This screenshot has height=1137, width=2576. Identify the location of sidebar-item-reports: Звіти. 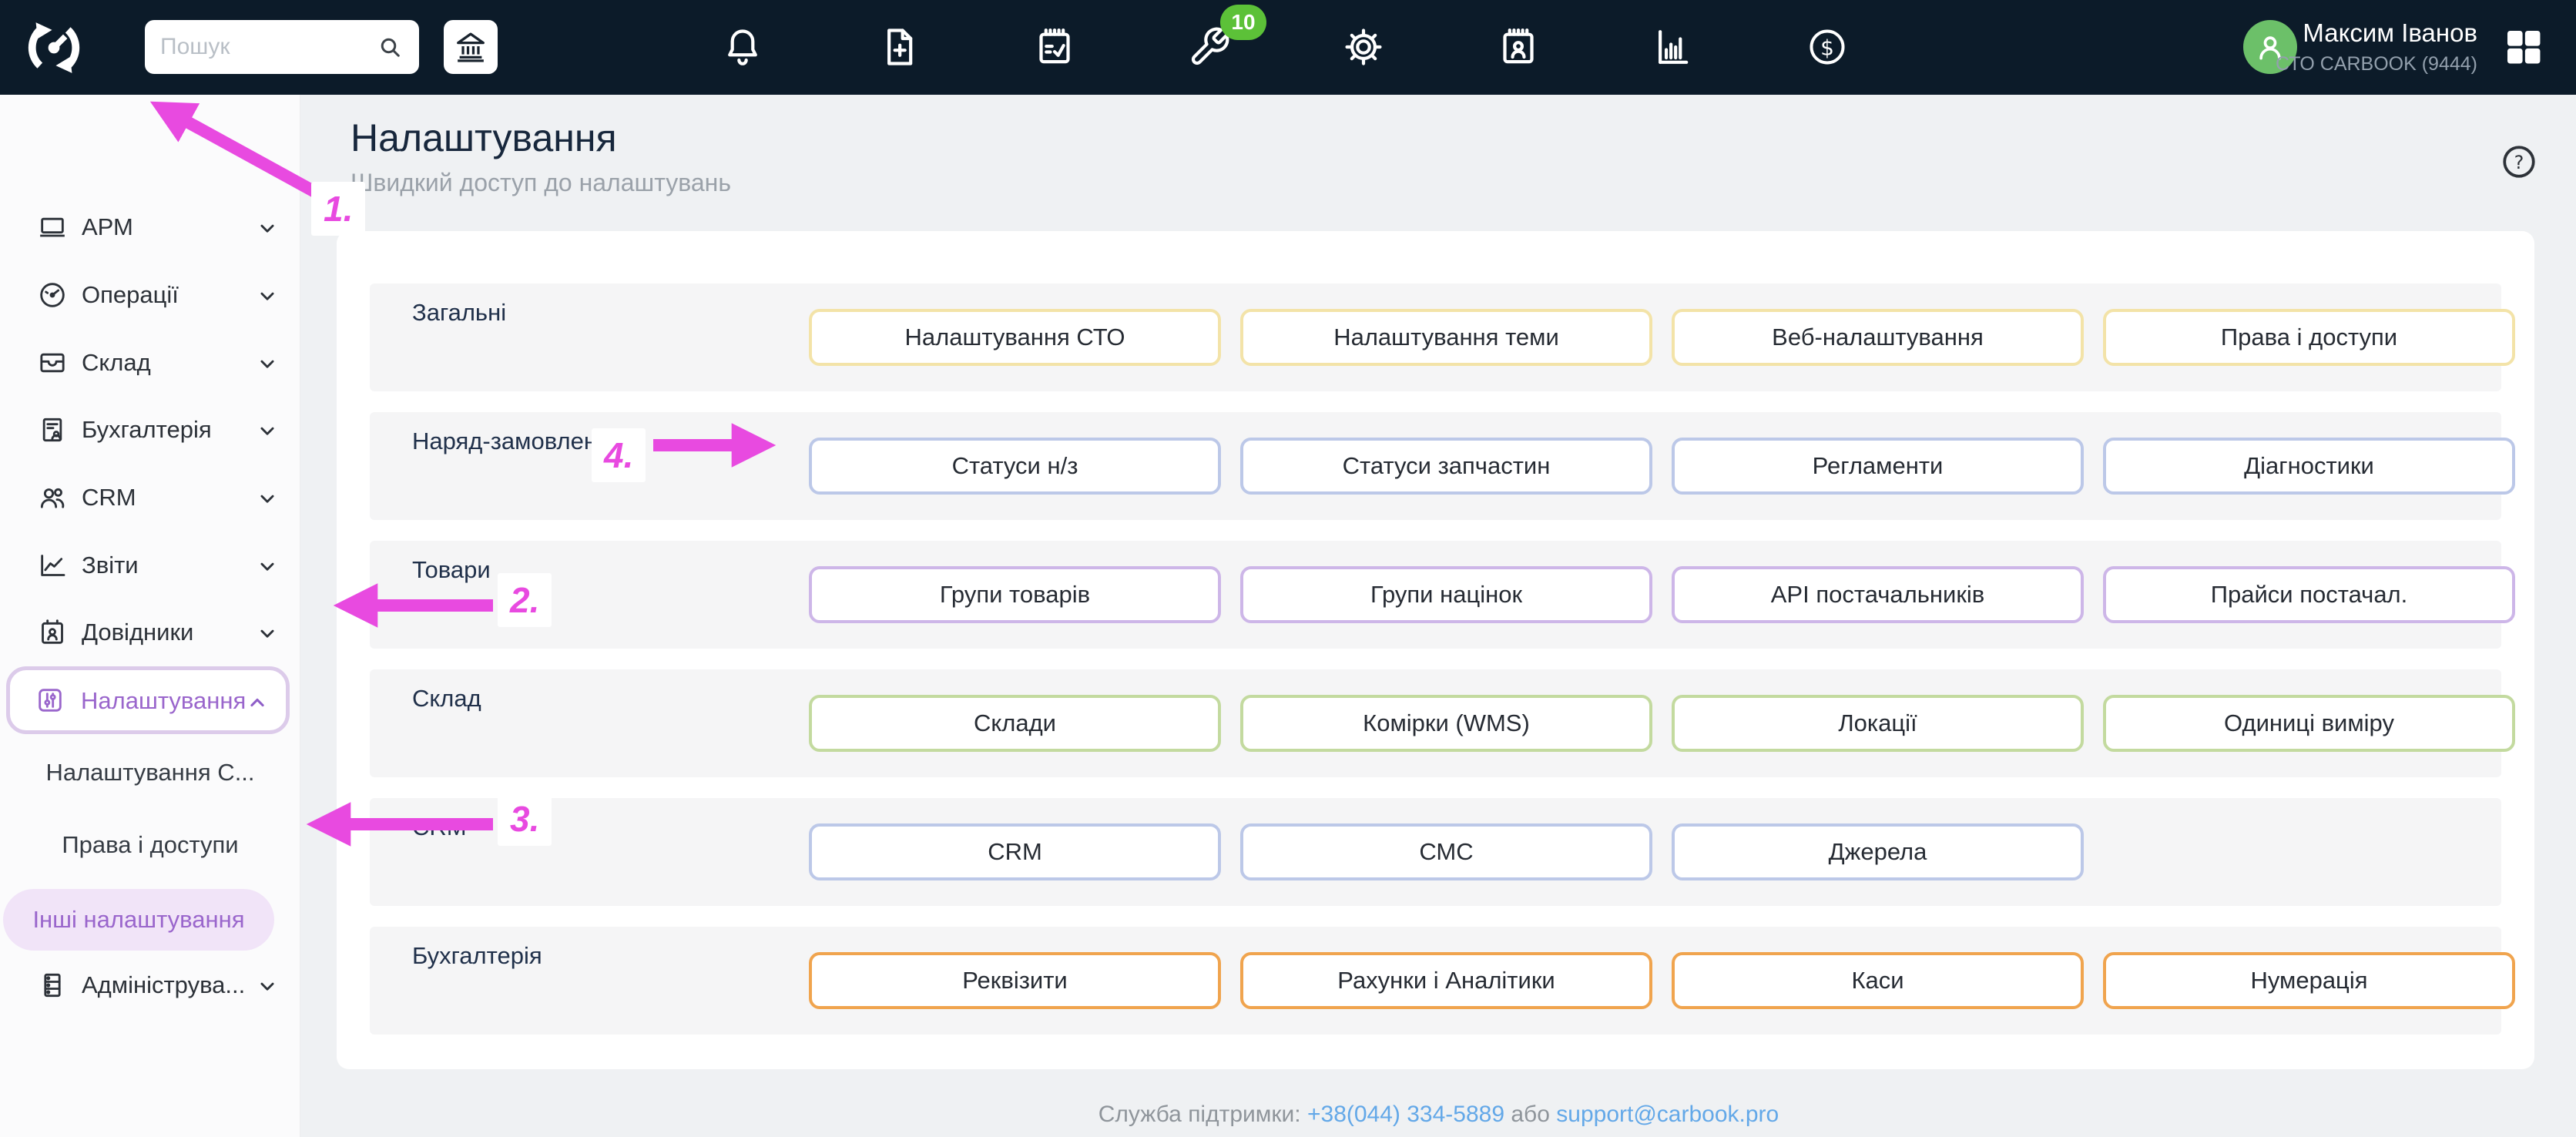
(150, 565).